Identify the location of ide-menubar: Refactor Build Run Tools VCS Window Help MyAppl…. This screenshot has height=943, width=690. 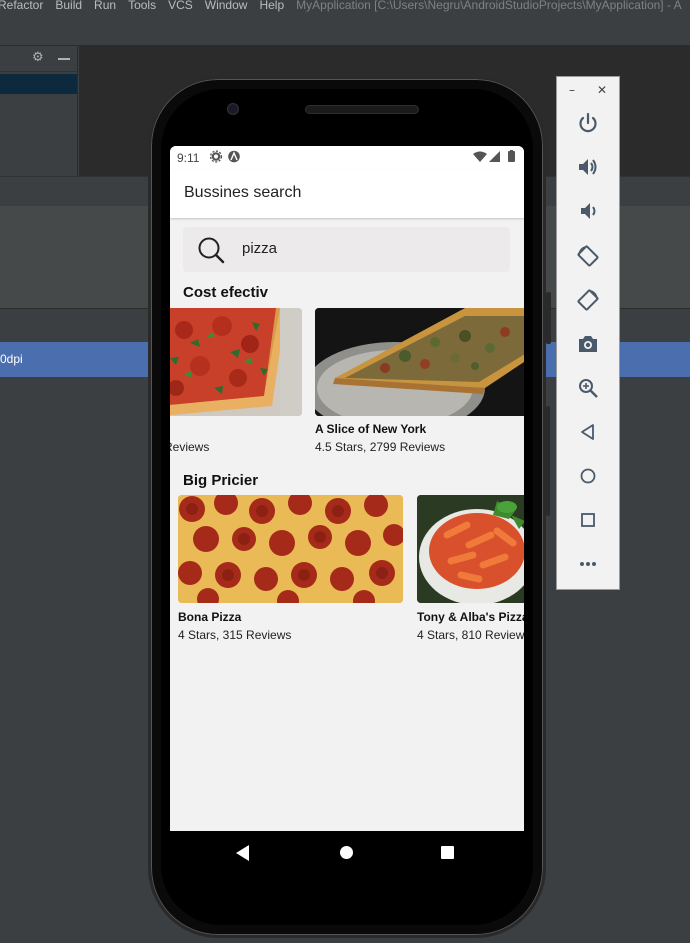
(345, 6).